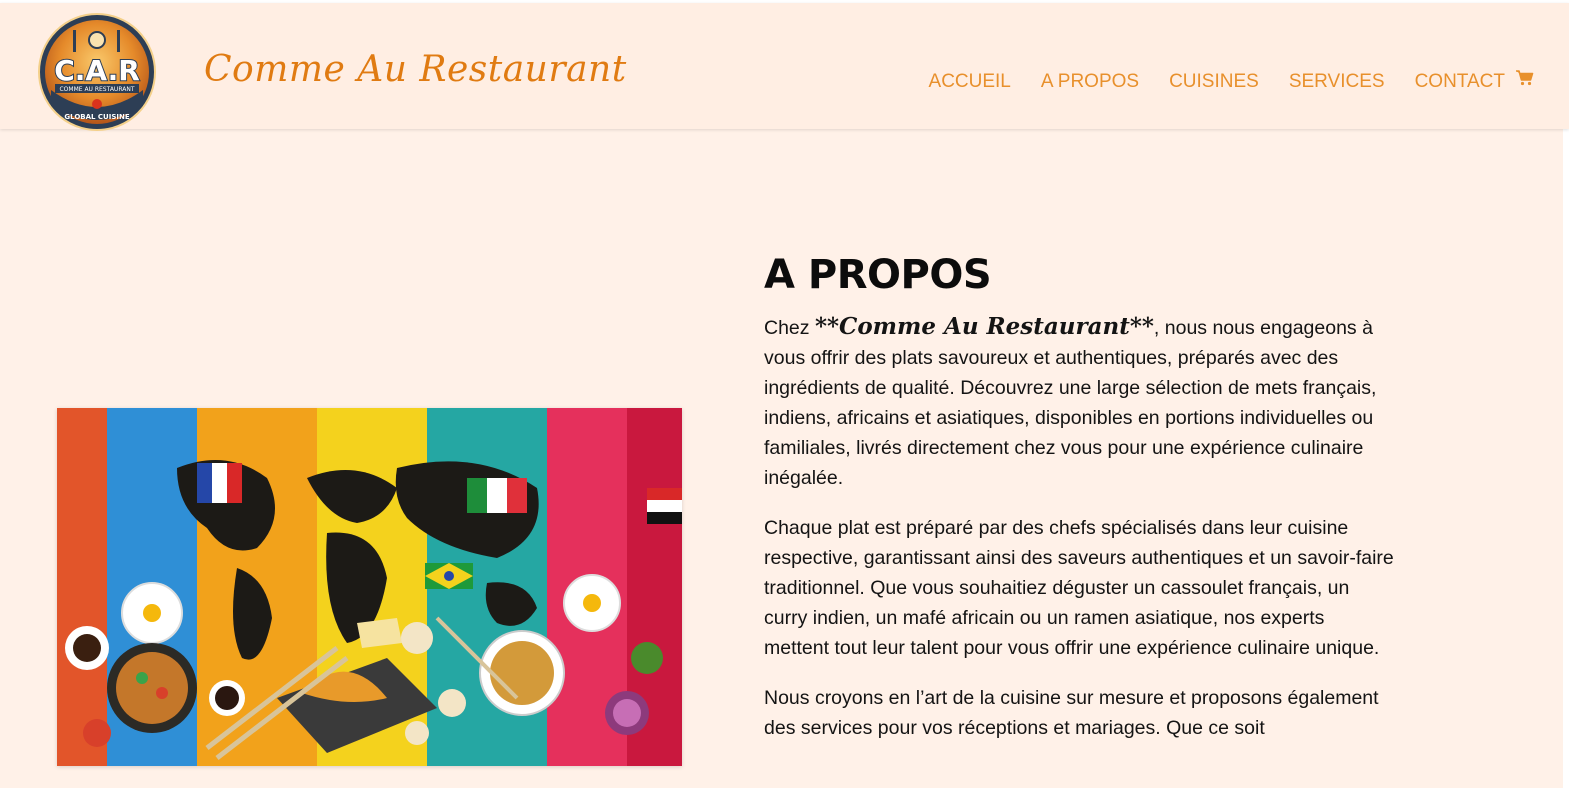  What do you see at coordinates (1090, 82) in the screenshot?
I see `nav-item-a-propos: A PROPOS` at bounding box center [1090, 82].